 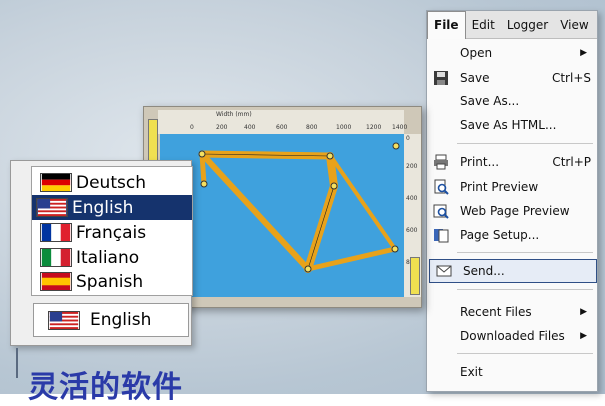 What do you see at coordinates (512, 53) in the screenshot?
I see `menu-item-open: Open ▶` at bounding box center [512, 53].